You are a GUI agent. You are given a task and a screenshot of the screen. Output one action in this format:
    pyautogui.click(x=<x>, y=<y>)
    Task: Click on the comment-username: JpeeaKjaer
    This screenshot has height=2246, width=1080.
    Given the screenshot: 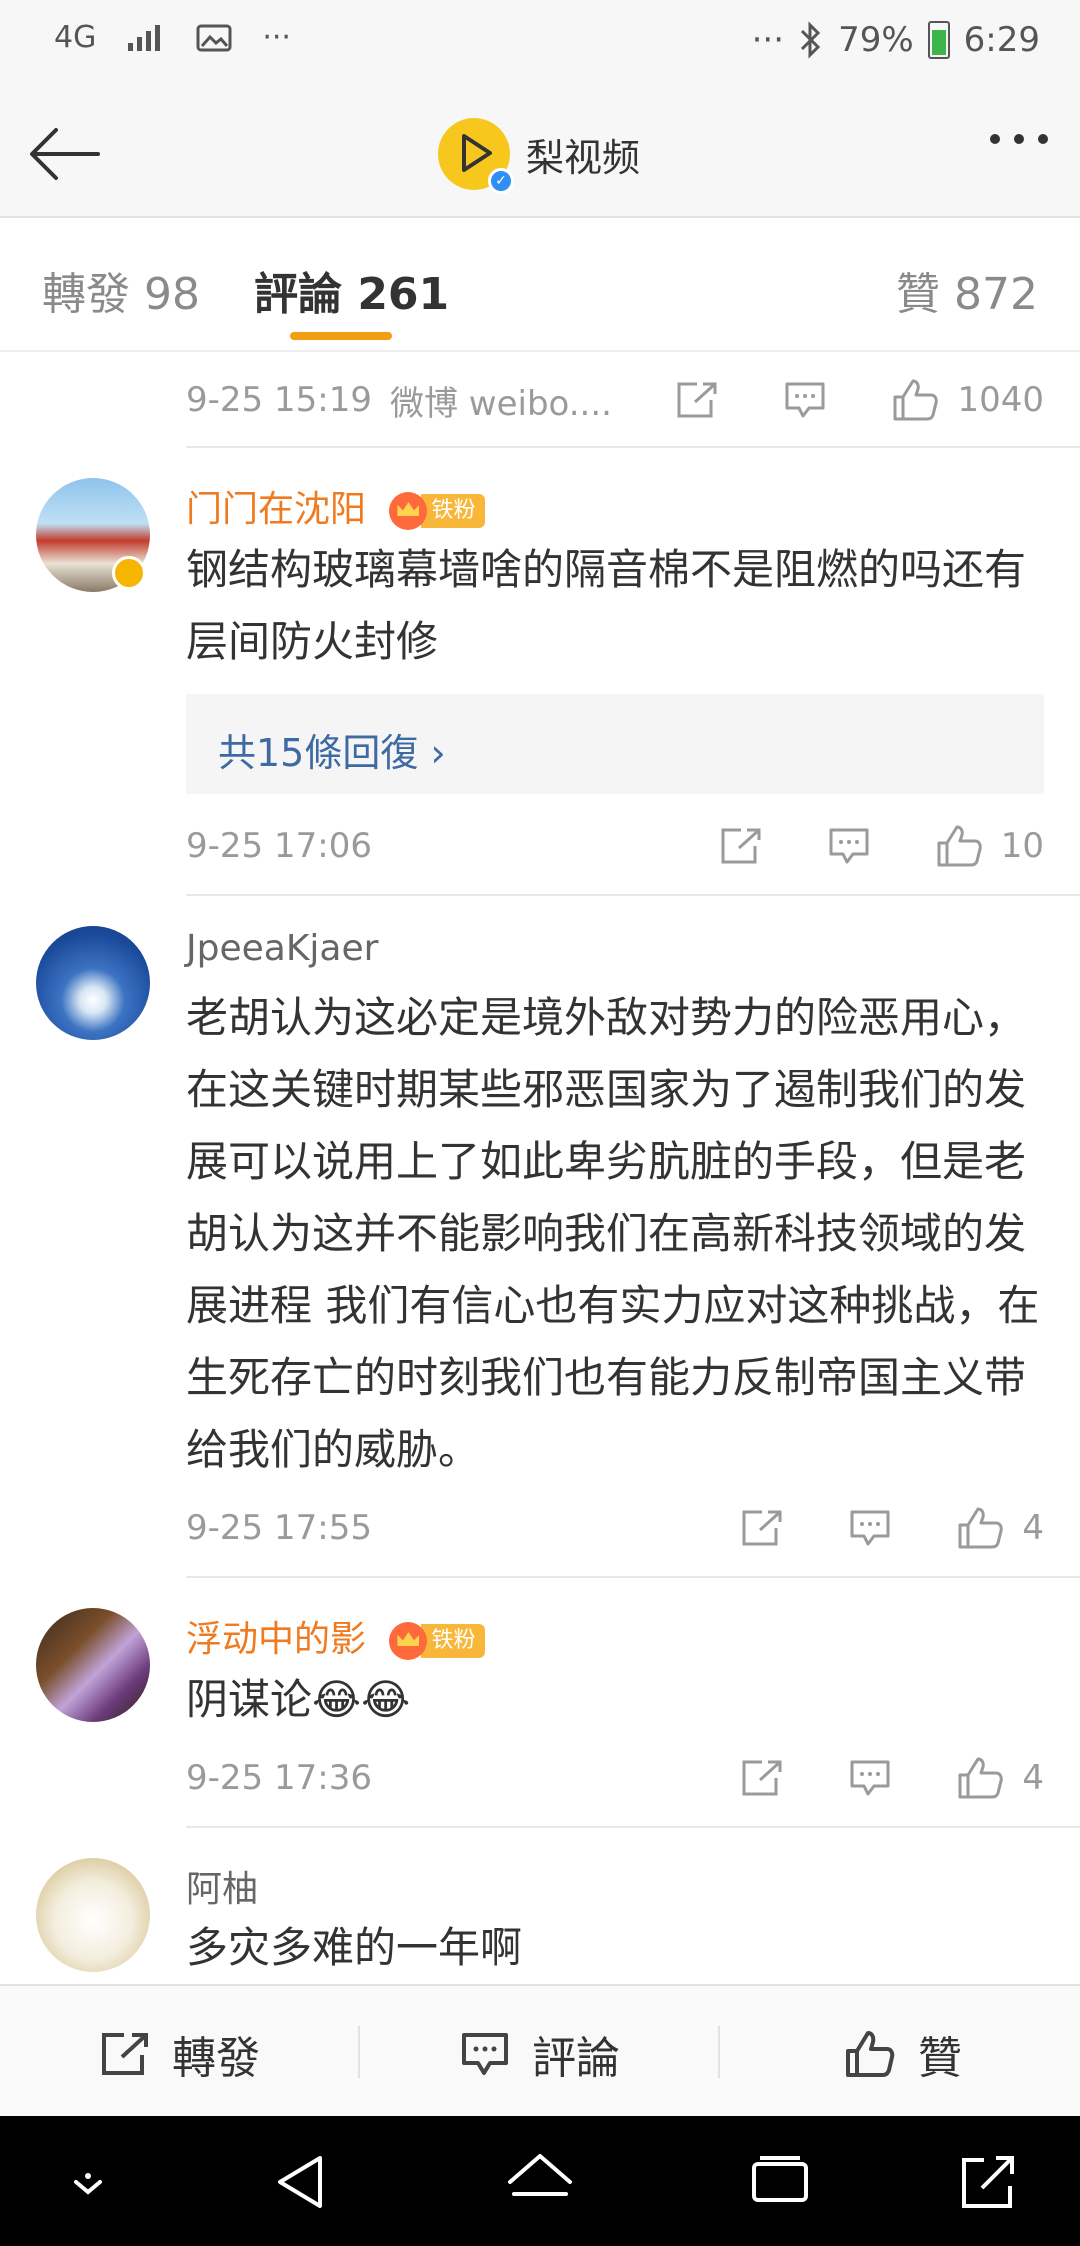 What is the action you would take?
    pyautogui.click(x=282, y=948)
    